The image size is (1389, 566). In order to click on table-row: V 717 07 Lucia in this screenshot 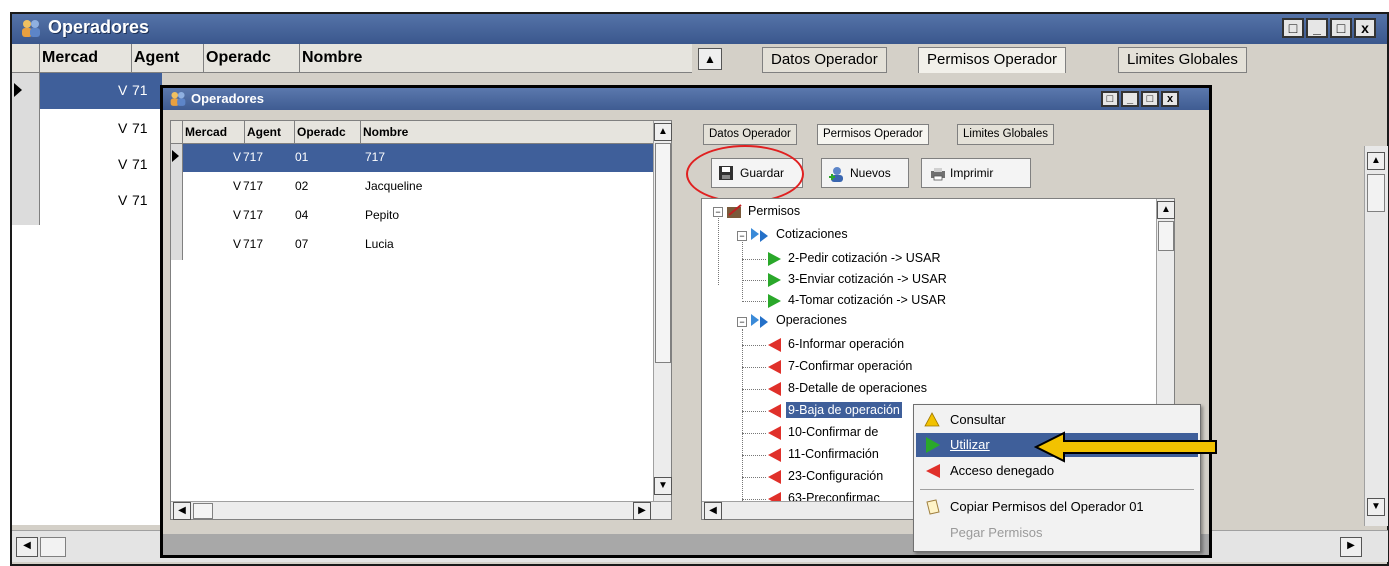, I will do `click(418, 245)`.